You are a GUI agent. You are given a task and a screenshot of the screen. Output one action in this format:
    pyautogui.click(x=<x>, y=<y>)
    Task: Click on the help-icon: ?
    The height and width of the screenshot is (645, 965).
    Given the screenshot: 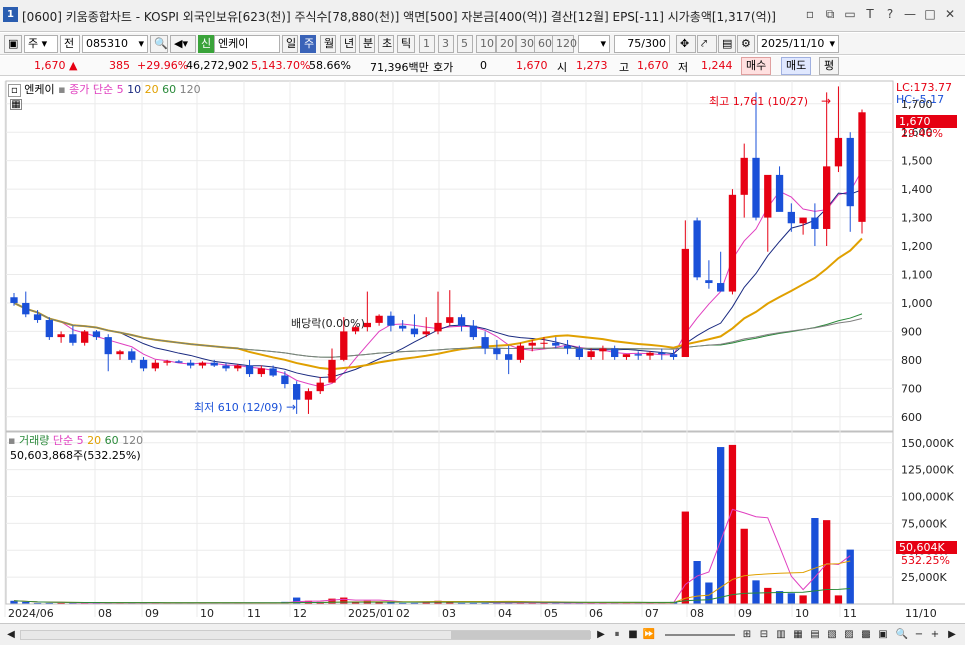 What is the action you would take?
    pyautogui.click(x=890, y=14)
    